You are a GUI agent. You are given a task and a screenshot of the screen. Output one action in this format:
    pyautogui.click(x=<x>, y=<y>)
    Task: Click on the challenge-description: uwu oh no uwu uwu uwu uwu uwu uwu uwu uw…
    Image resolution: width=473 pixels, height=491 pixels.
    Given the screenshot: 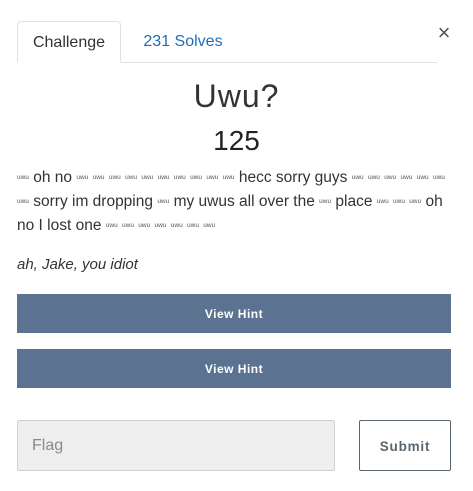 What is the action you would take?
    pyautogui.click(x=237, y=202)
    